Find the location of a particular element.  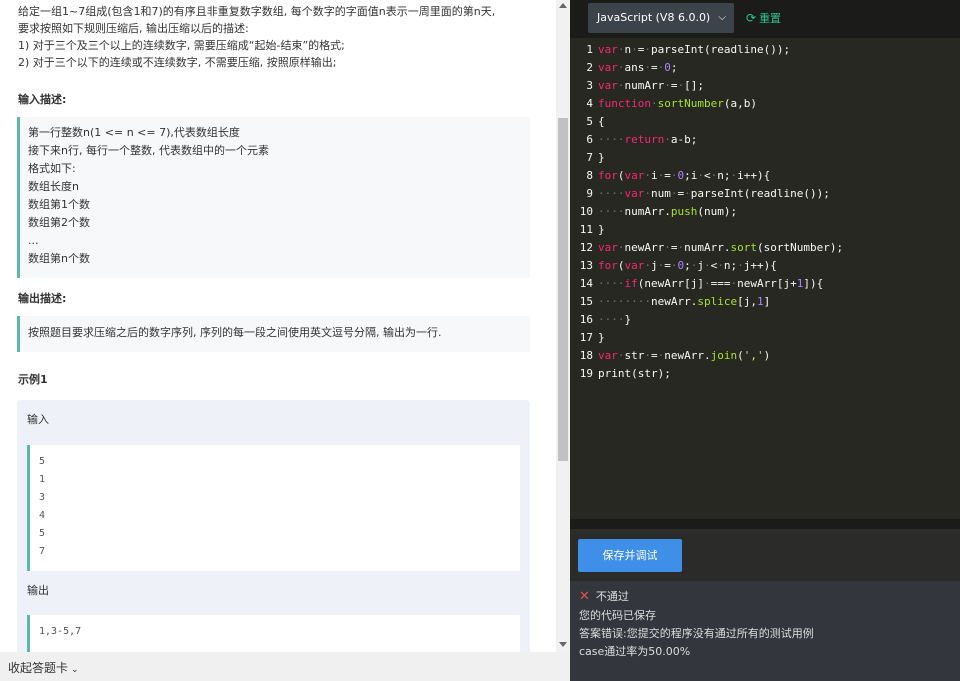

scrollbar is located at coordinates (563, 326).